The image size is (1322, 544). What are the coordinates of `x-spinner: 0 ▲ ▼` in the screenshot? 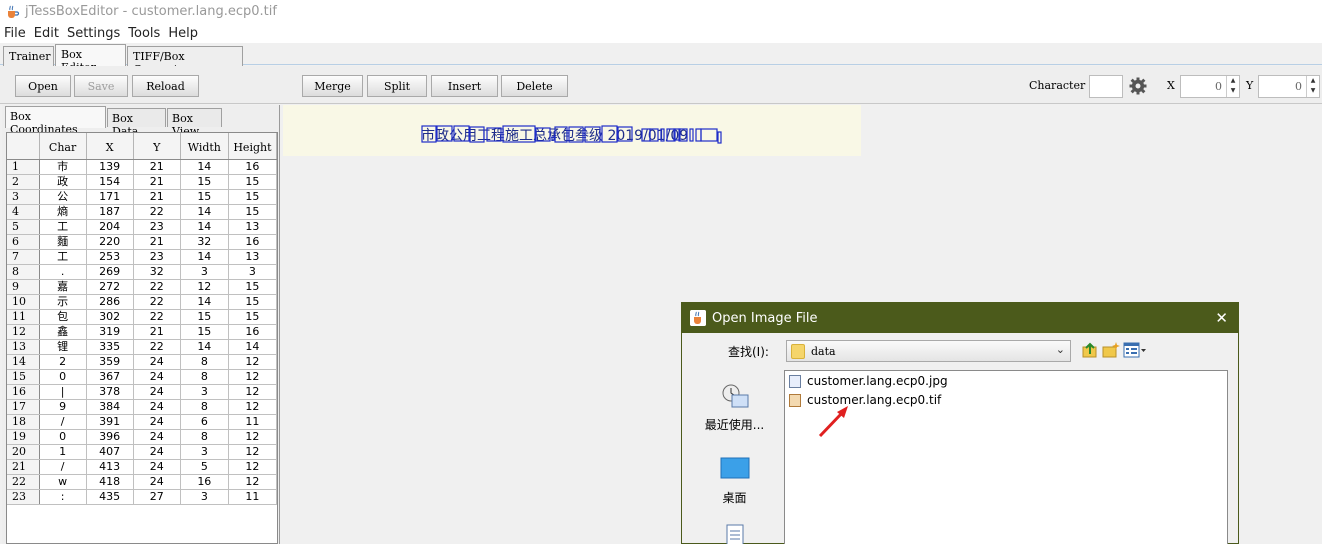 It's located at (1210, 86).